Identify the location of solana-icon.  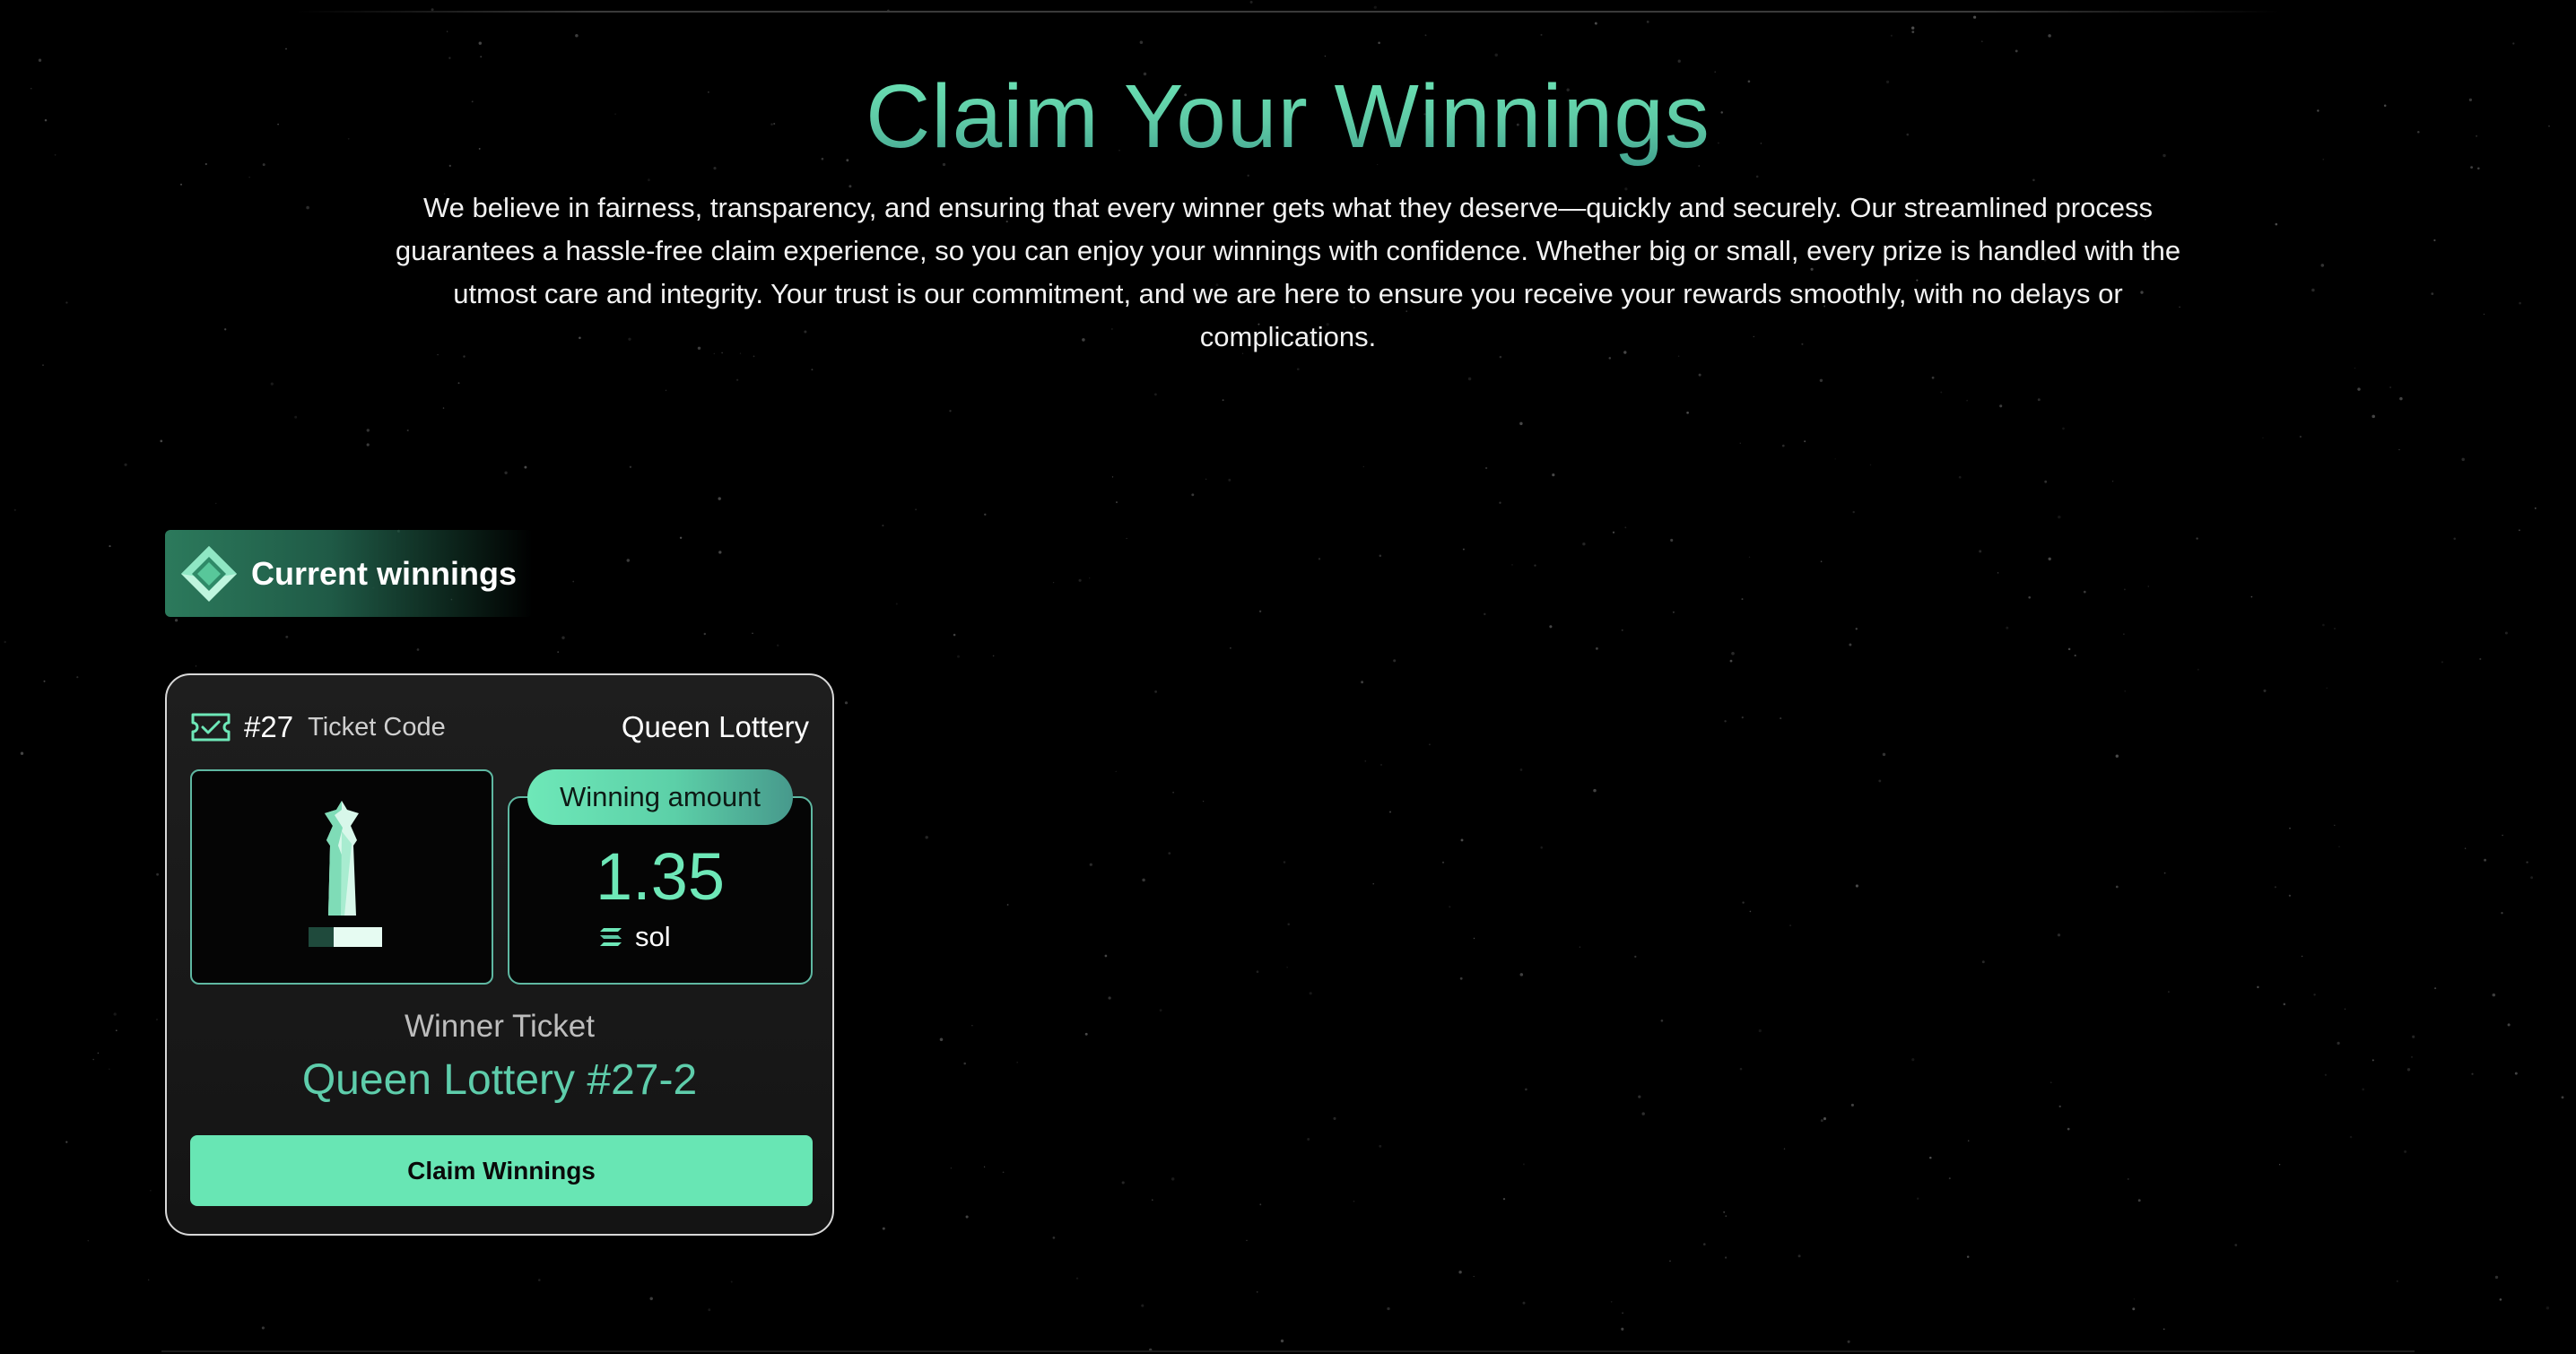
(611, 937).